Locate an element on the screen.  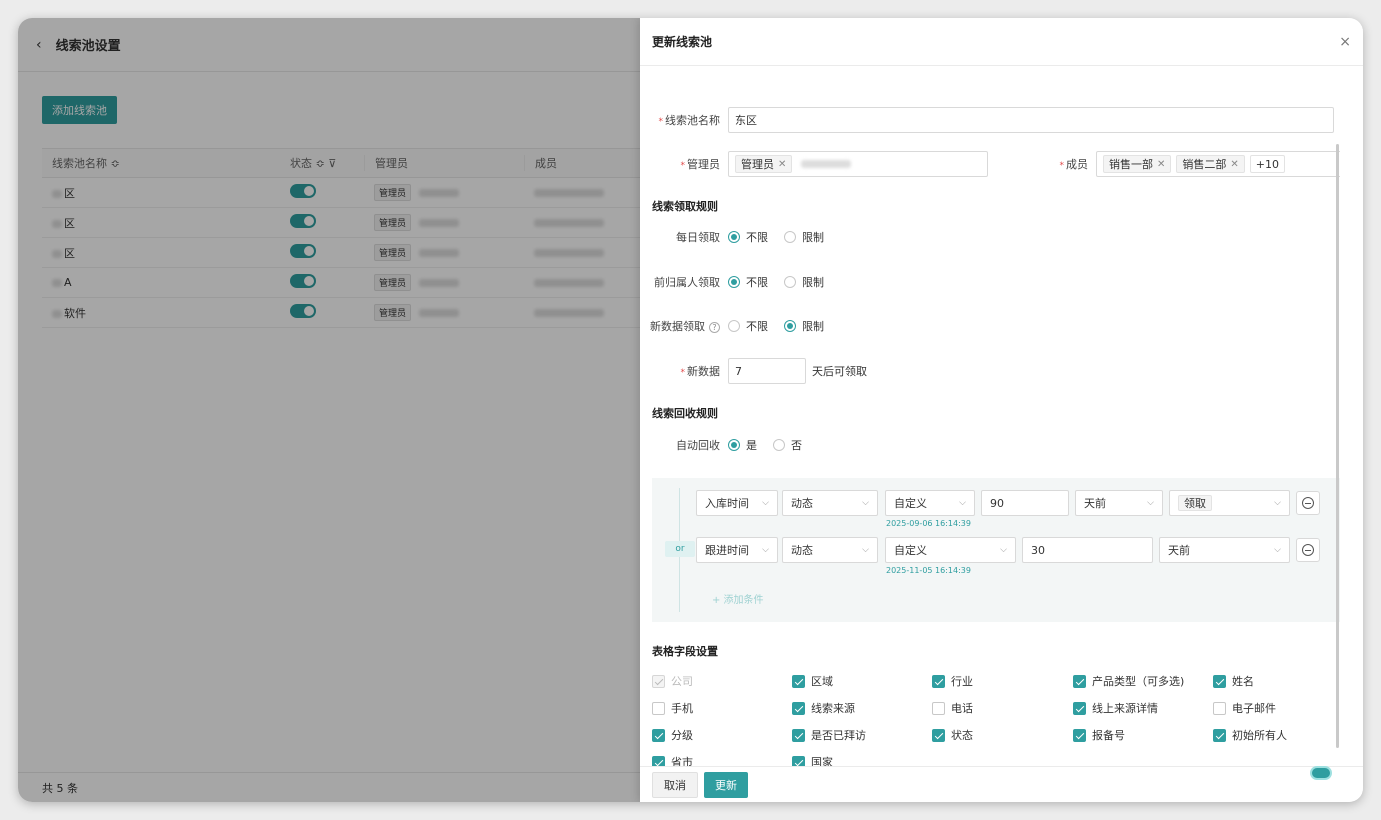
field-label: 省市 is located at coordinates (682, 761).